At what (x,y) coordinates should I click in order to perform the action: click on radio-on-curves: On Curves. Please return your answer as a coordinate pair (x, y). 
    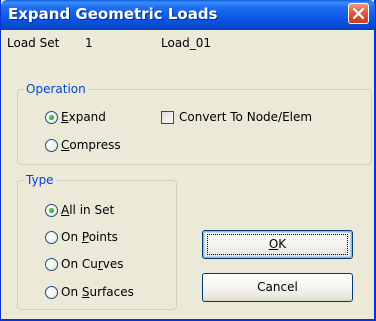
    Looking at the image, I should click on (84, 264).